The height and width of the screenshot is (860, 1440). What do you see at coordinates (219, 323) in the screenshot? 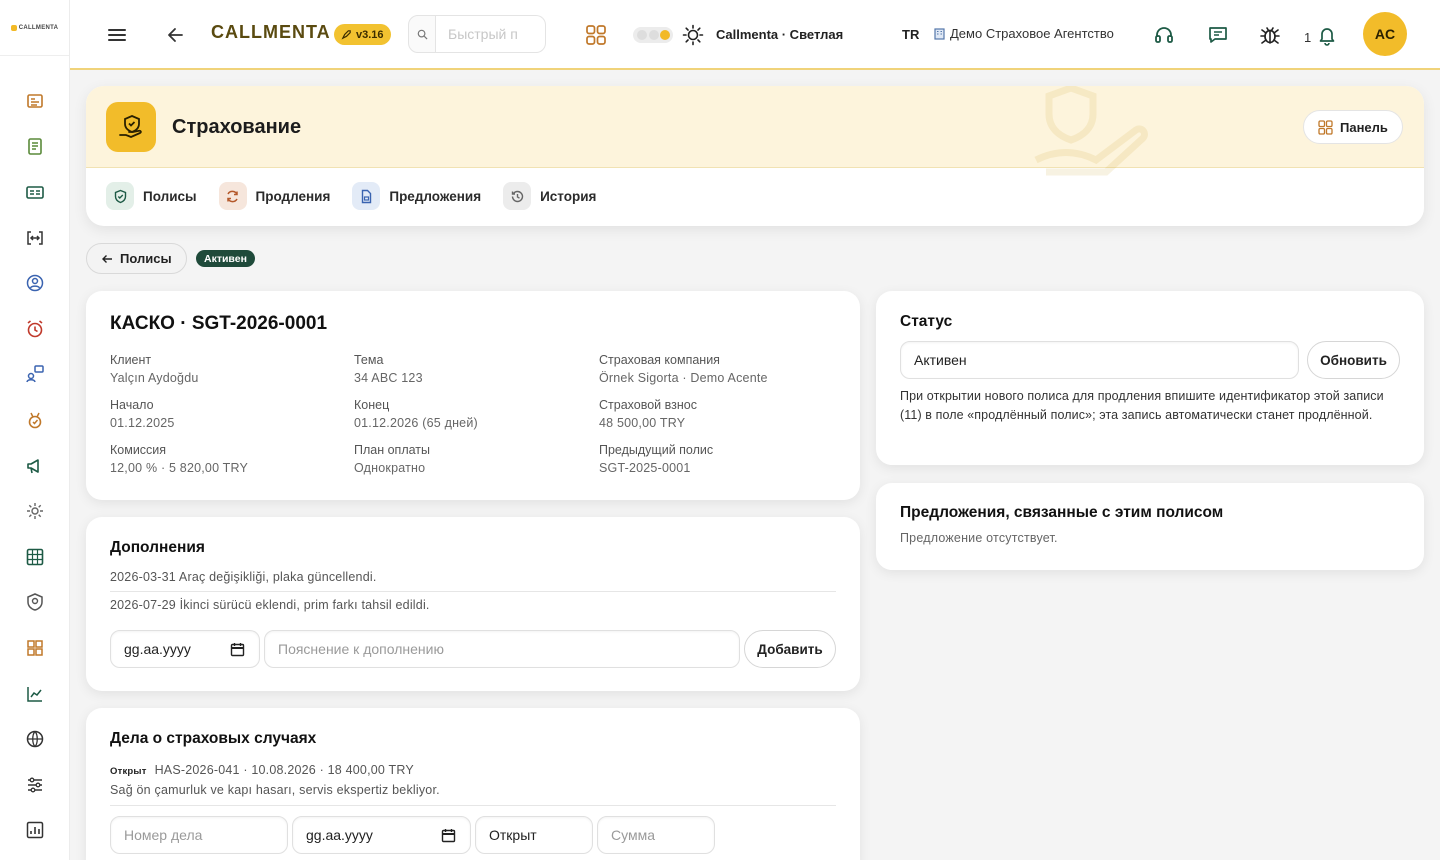
I see `policy-title: КАСКО · SGT-2026-0001` at bounding box center [219, 323].